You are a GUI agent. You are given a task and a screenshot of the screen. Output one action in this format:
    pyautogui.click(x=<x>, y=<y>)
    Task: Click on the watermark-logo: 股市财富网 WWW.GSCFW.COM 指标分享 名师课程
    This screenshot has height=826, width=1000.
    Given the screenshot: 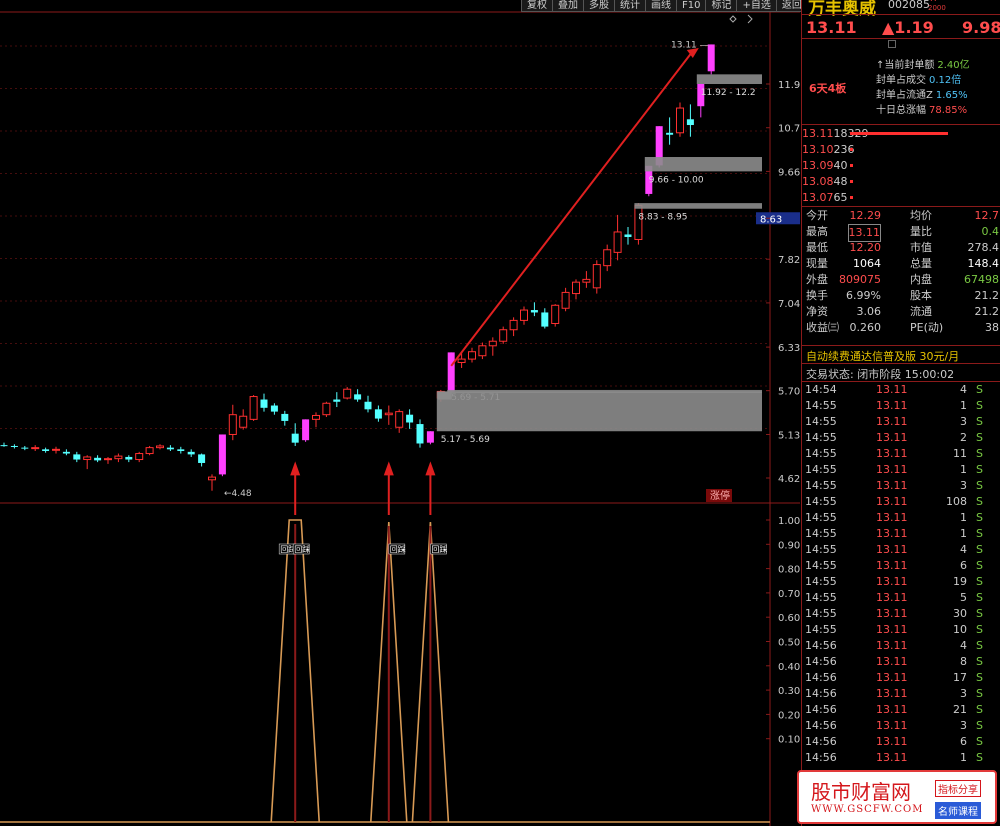 What is the action you would take?
    pyautogui.click(x=897, y=797)
    